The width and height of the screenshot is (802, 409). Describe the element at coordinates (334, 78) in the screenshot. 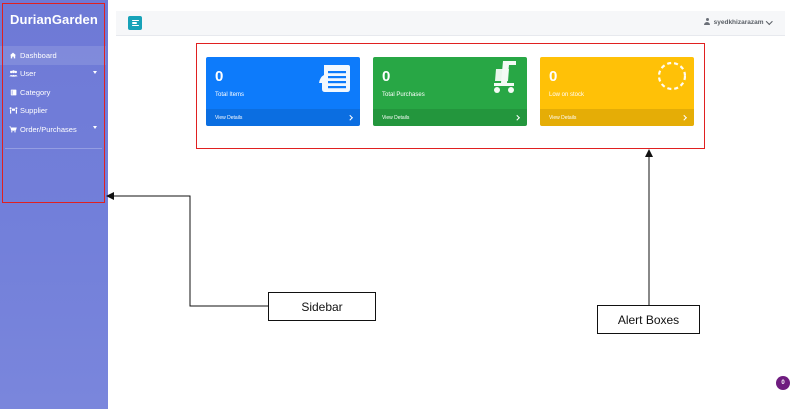

I see `list-icon` at that location.